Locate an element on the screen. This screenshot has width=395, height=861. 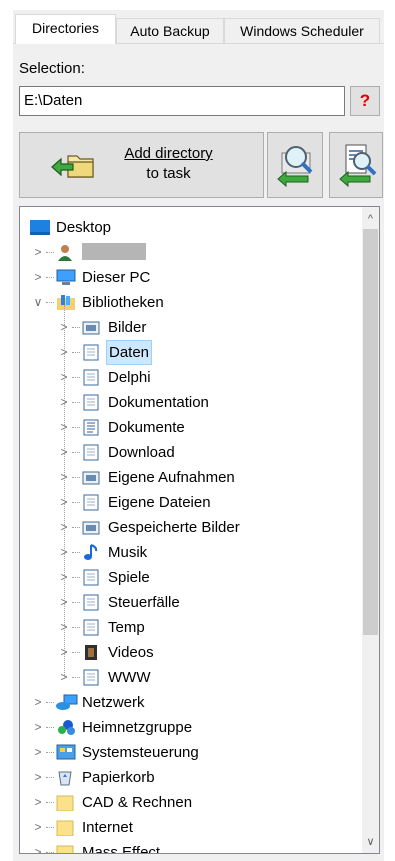
selection-label: Selection: is located at coordinates (52, 68).